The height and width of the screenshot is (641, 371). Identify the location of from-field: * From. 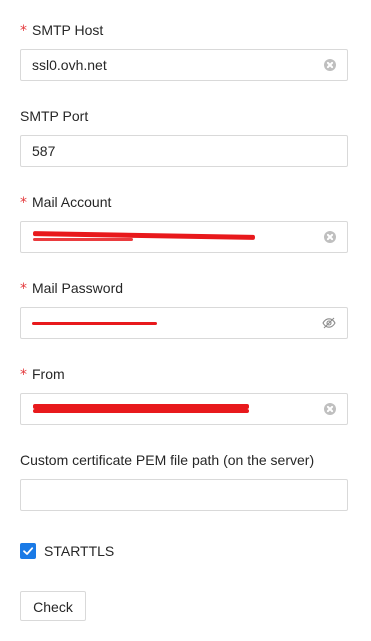
(184, 394).